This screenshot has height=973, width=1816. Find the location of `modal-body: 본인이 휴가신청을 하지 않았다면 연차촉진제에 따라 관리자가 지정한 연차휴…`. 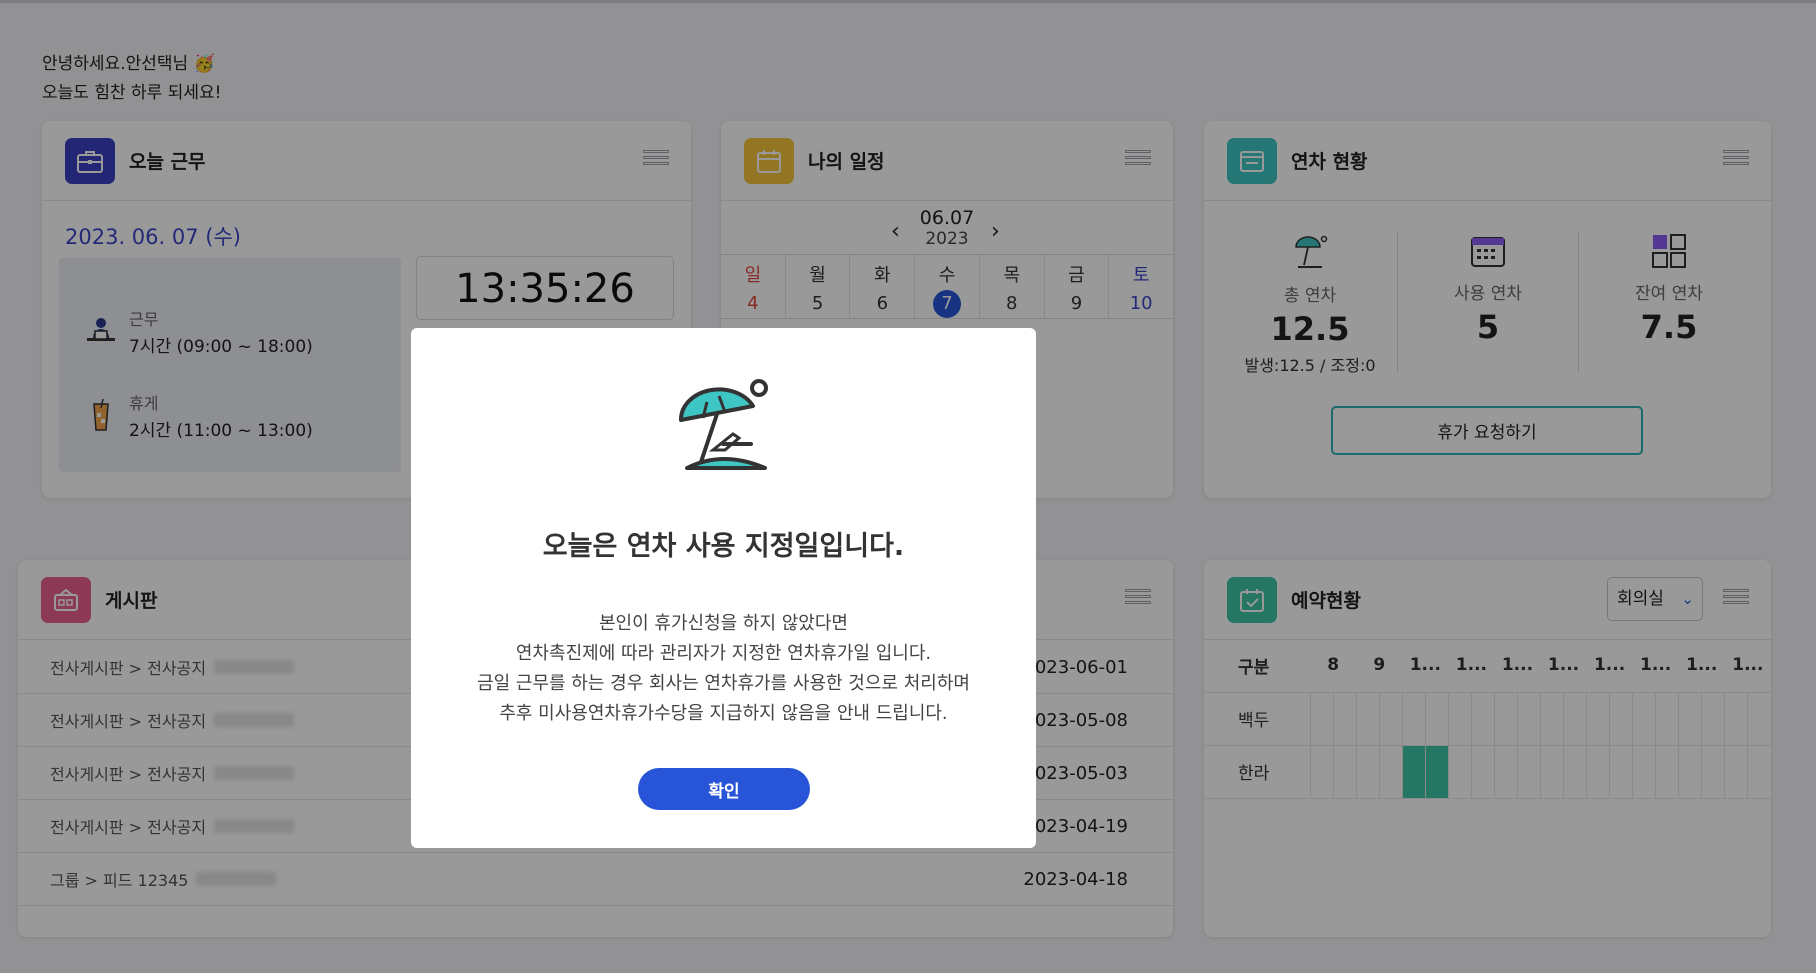

modal-body: 본인이 휴가신청을 하지 않았다면 연차촉진제에 따라 관리자가 지정한 연차휴… is located at coordinates (723, 669).